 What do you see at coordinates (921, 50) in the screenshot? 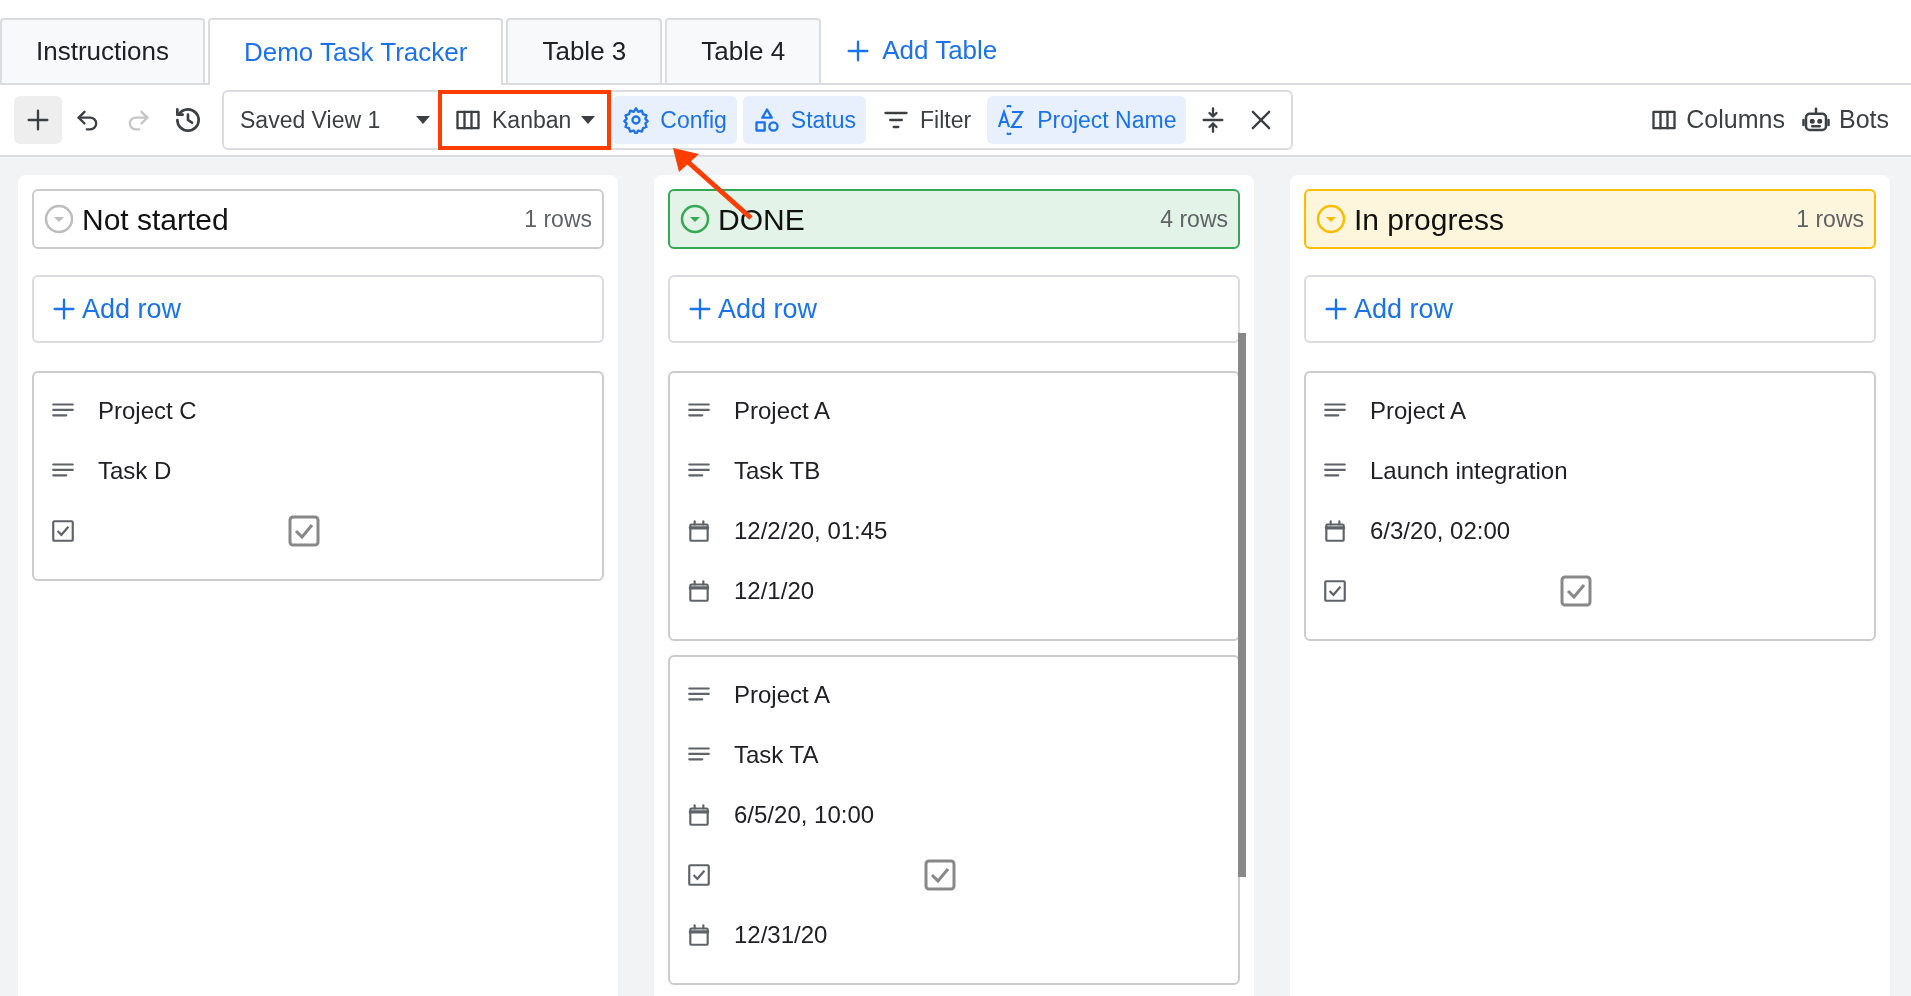
I see `add-table-button: Add Table` at bounding box center [921, 50].